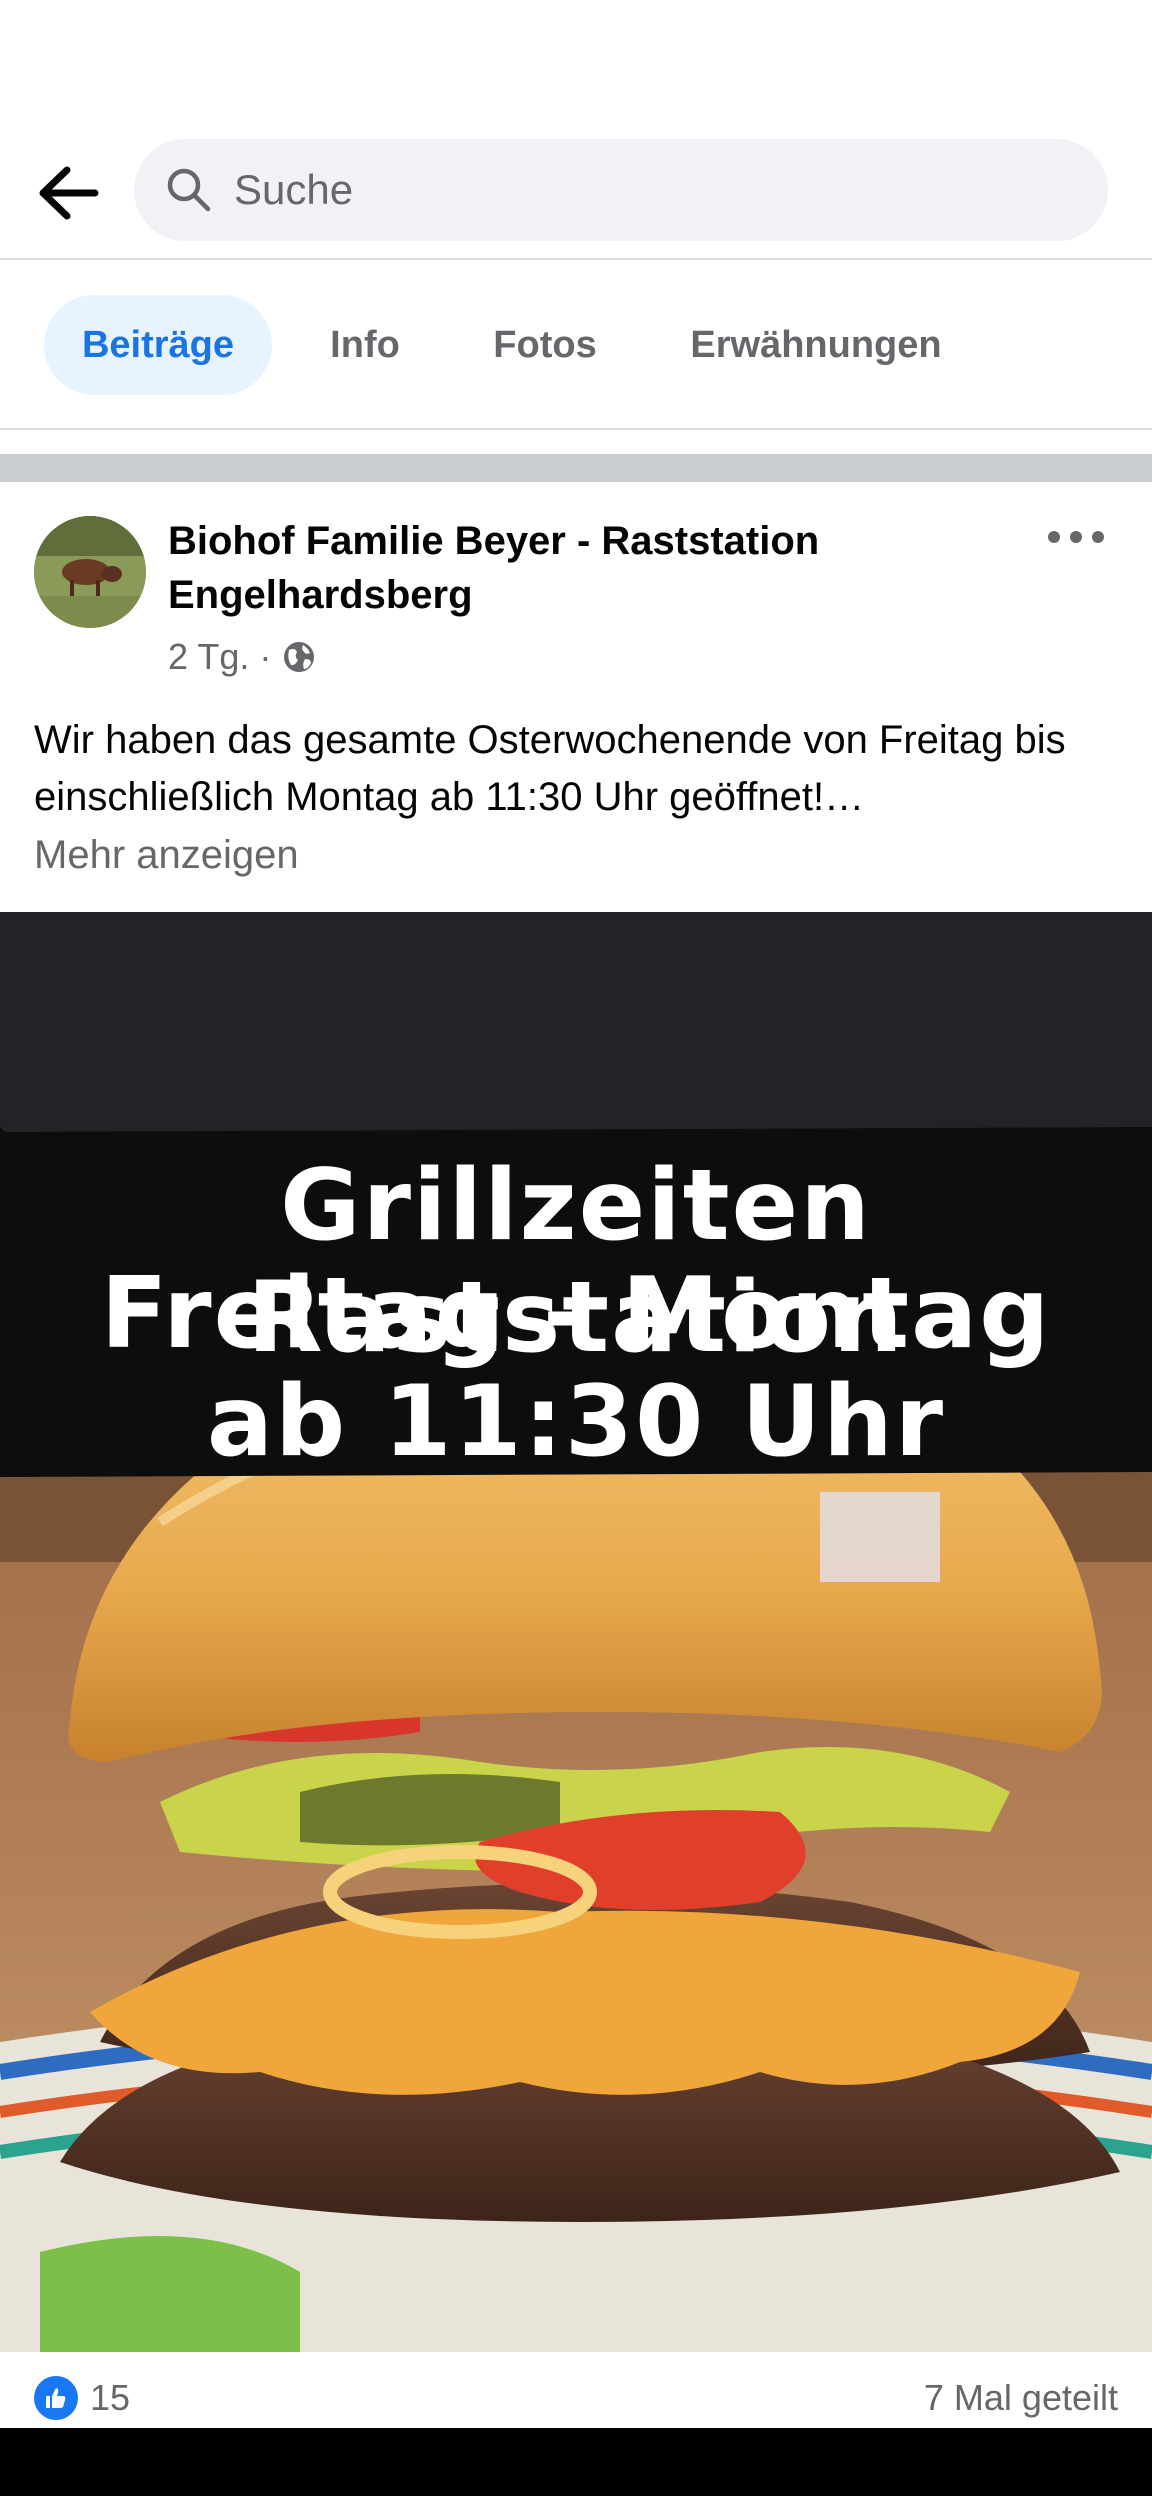 The image size is (1152, 2496). Describe the element at coordinates (654, 190) in the screenshot. I see `search-input` at that location.